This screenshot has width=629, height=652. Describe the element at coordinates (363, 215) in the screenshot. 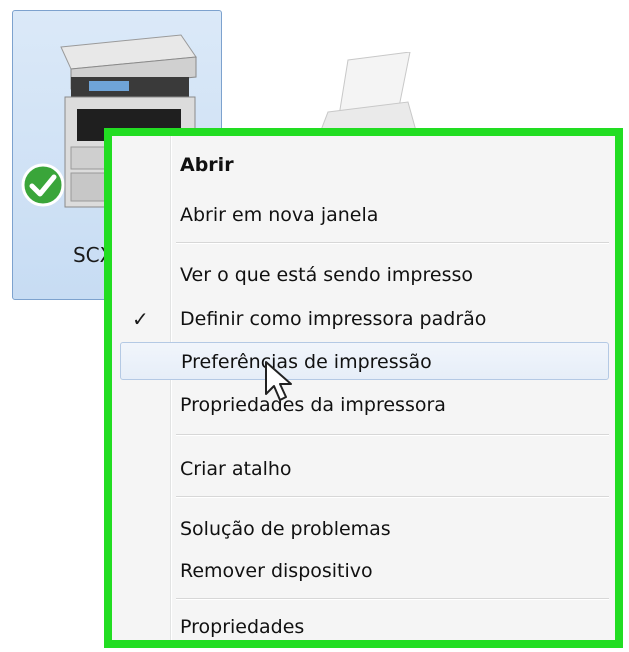

I see `menu-item-abrir-nova-janela: Abrir em nova janela` at that location.